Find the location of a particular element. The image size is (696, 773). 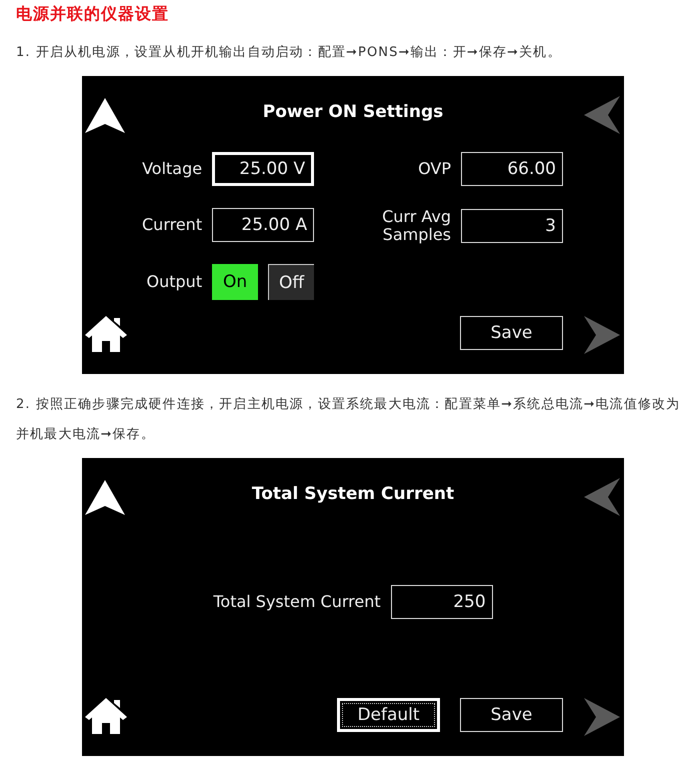

toggle-option: Off is located at coordinates (291, 282).